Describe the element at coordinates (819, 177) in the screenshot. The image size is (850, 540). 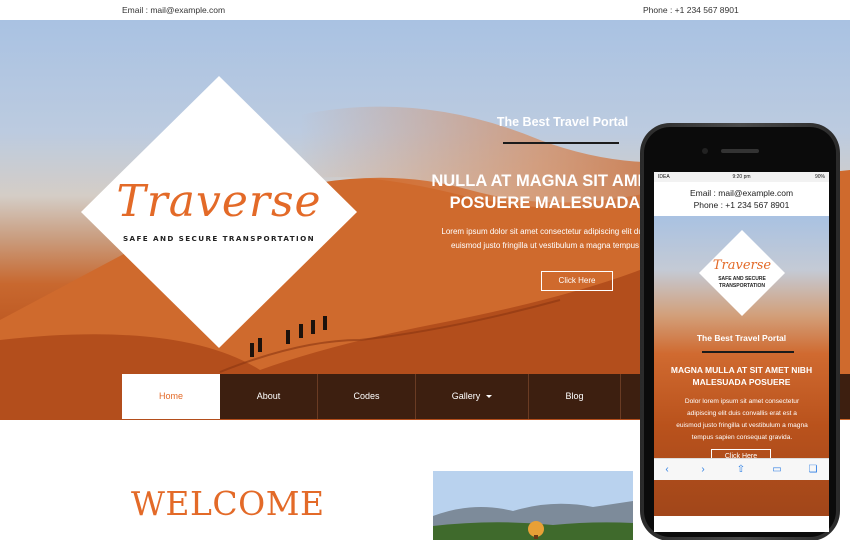
I see `battery-level: 90%` at that location.